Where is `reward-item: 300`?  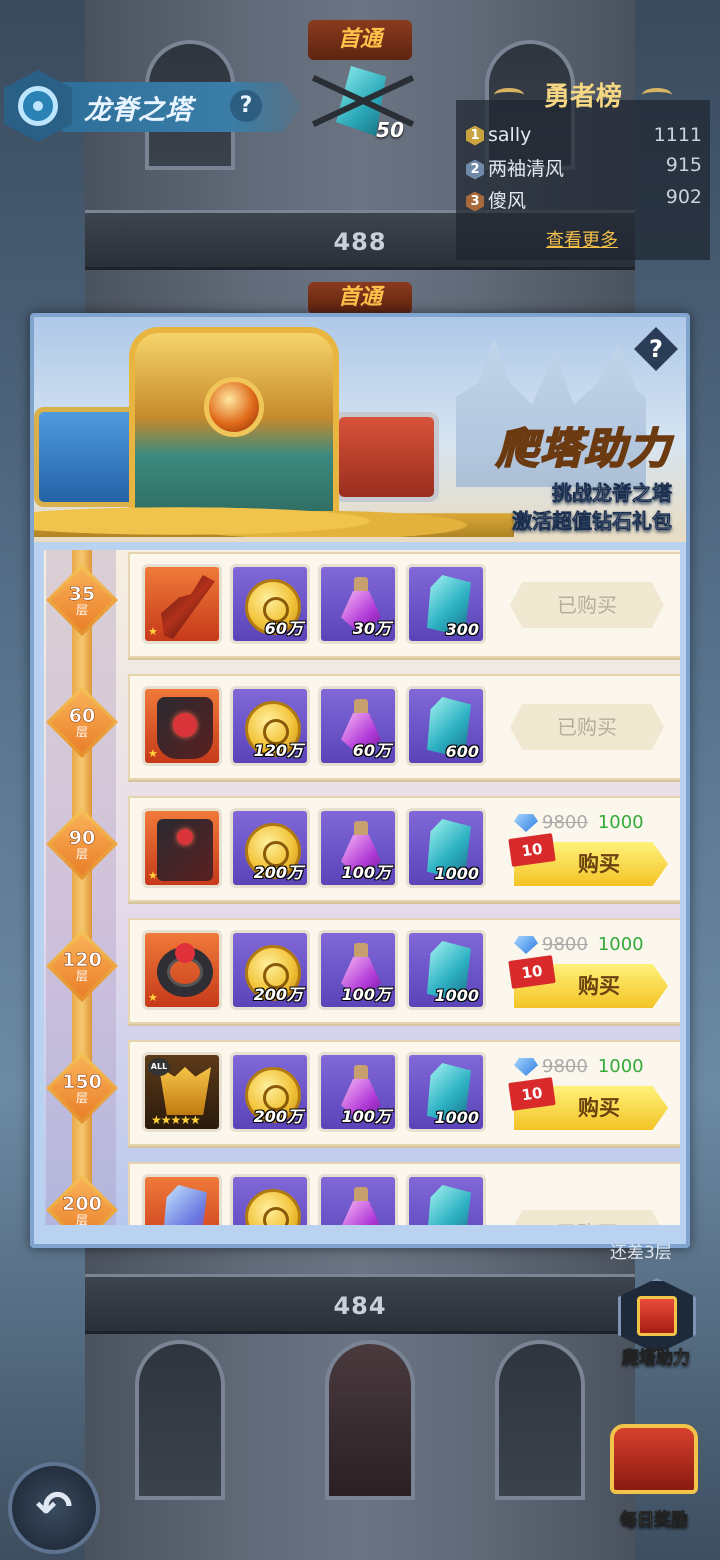
reward-item: 300 is located at coordinates (446, 604).